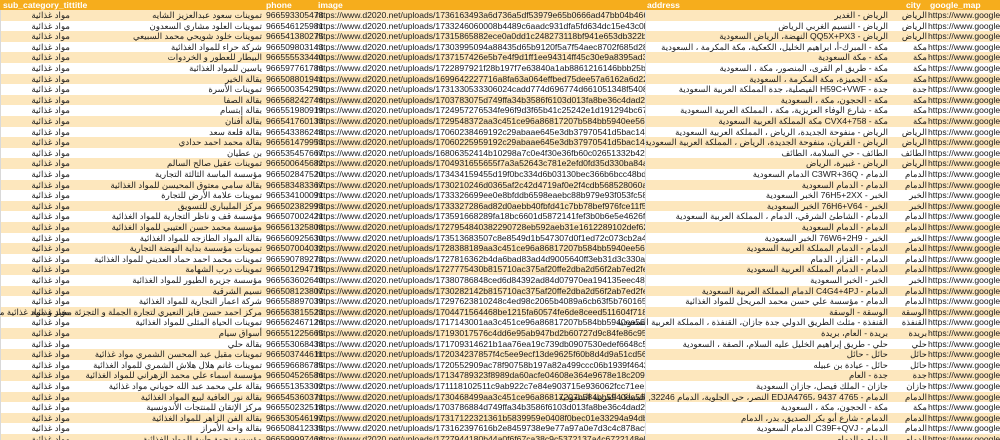 The image size is (1000, 440). What do you see at coordinates (294, 238) in the screenshot?
I see `phone-cell: 966560925630` at bounding box center [294, 238].